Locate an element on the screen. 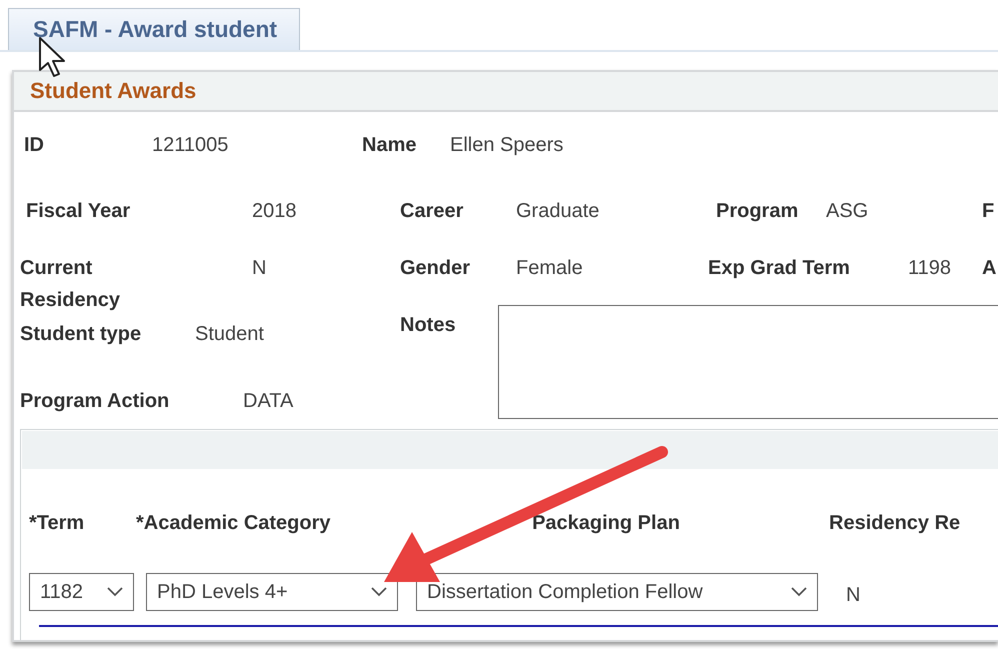  field-label: Student type is located at coordinates (81, 334).